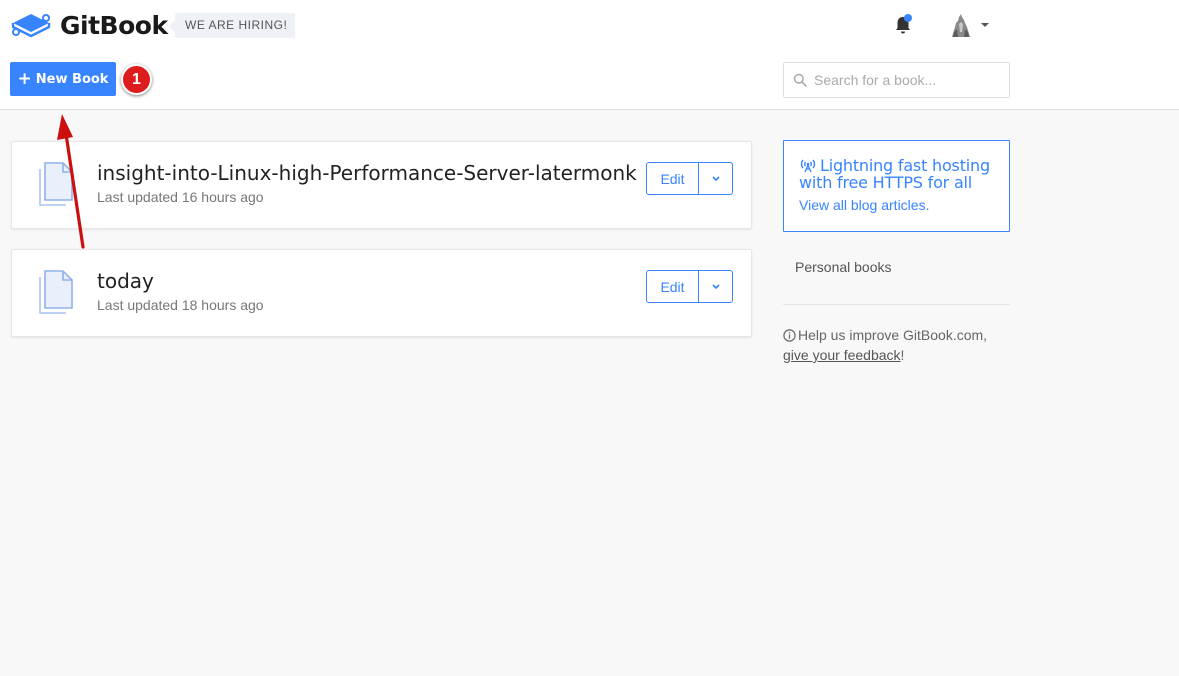 The height and width of the screenshot is (676, 1179). I want to click on plus-icon: +, so click(24, 78).